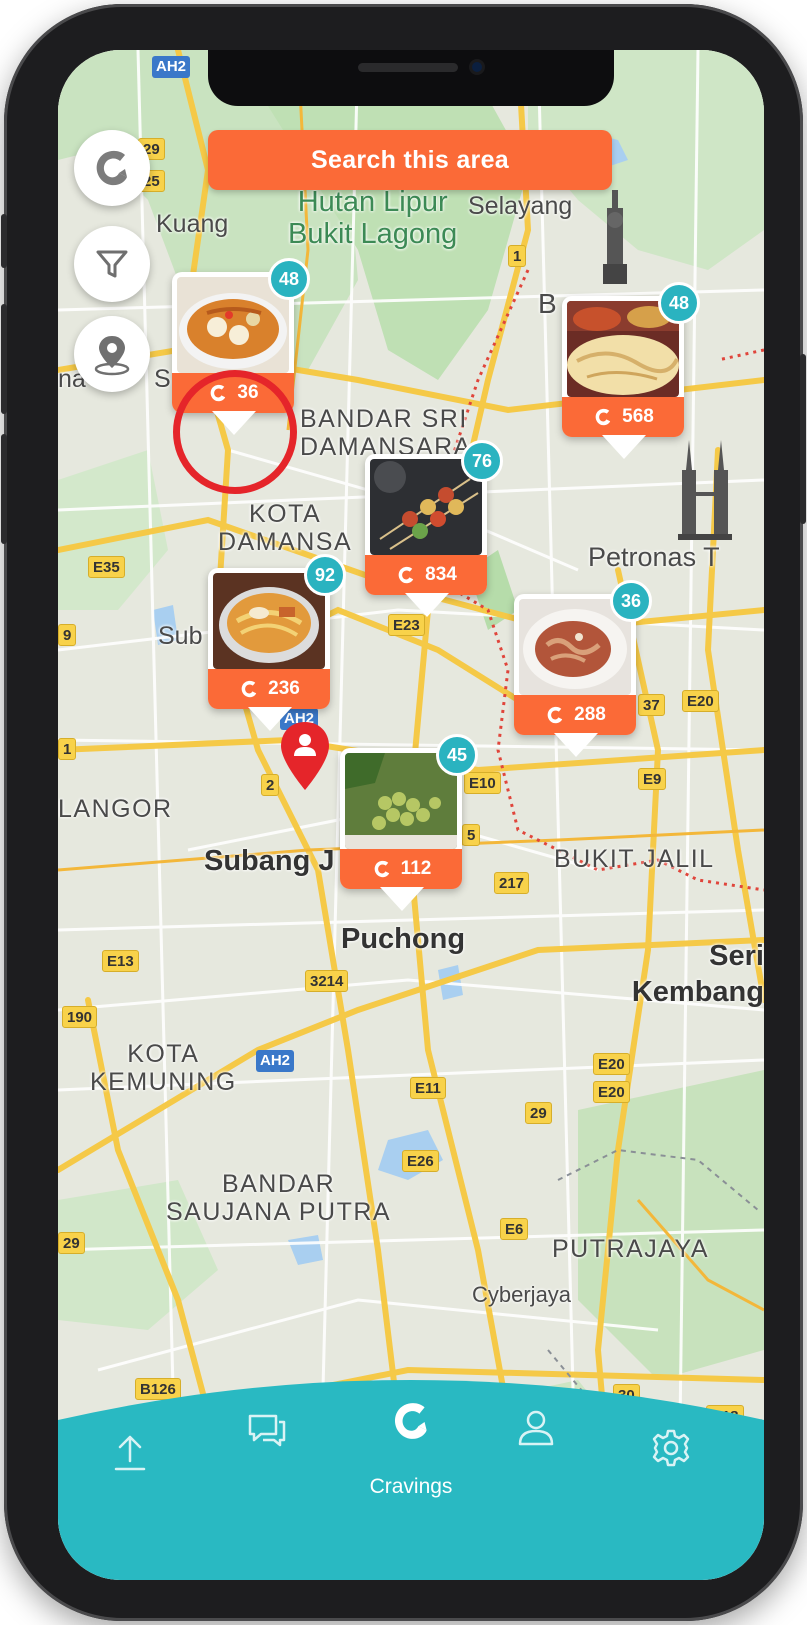 This screenshot has width=807, height=1625. What do you see at coordinates (583, 668) in the screenshot?
I see `food-card: 288 36` at bounding box center [583, 668].